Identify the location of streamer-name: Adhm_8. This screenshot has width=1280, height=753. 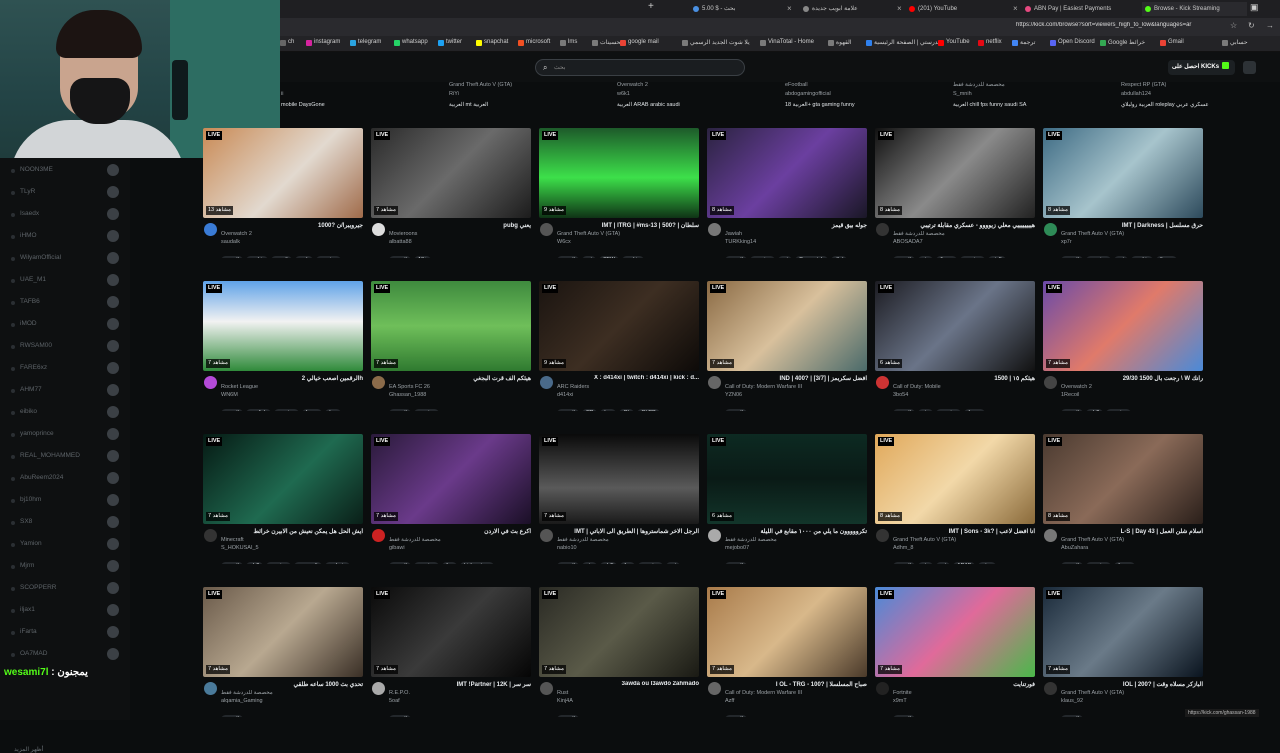
(964, 548).